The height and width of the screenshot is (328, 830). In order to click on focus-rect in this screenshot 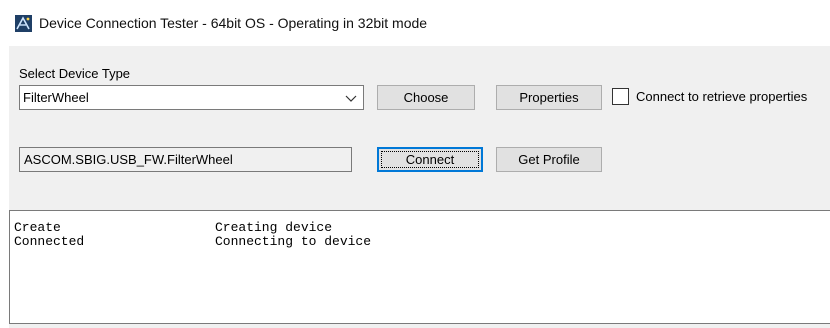, I will do `click(430, 159)`.